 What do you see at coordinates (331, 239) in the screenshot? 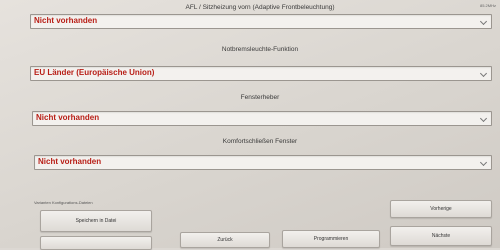
I see `program-button: Programmieren` at bounding box center [331, 239].